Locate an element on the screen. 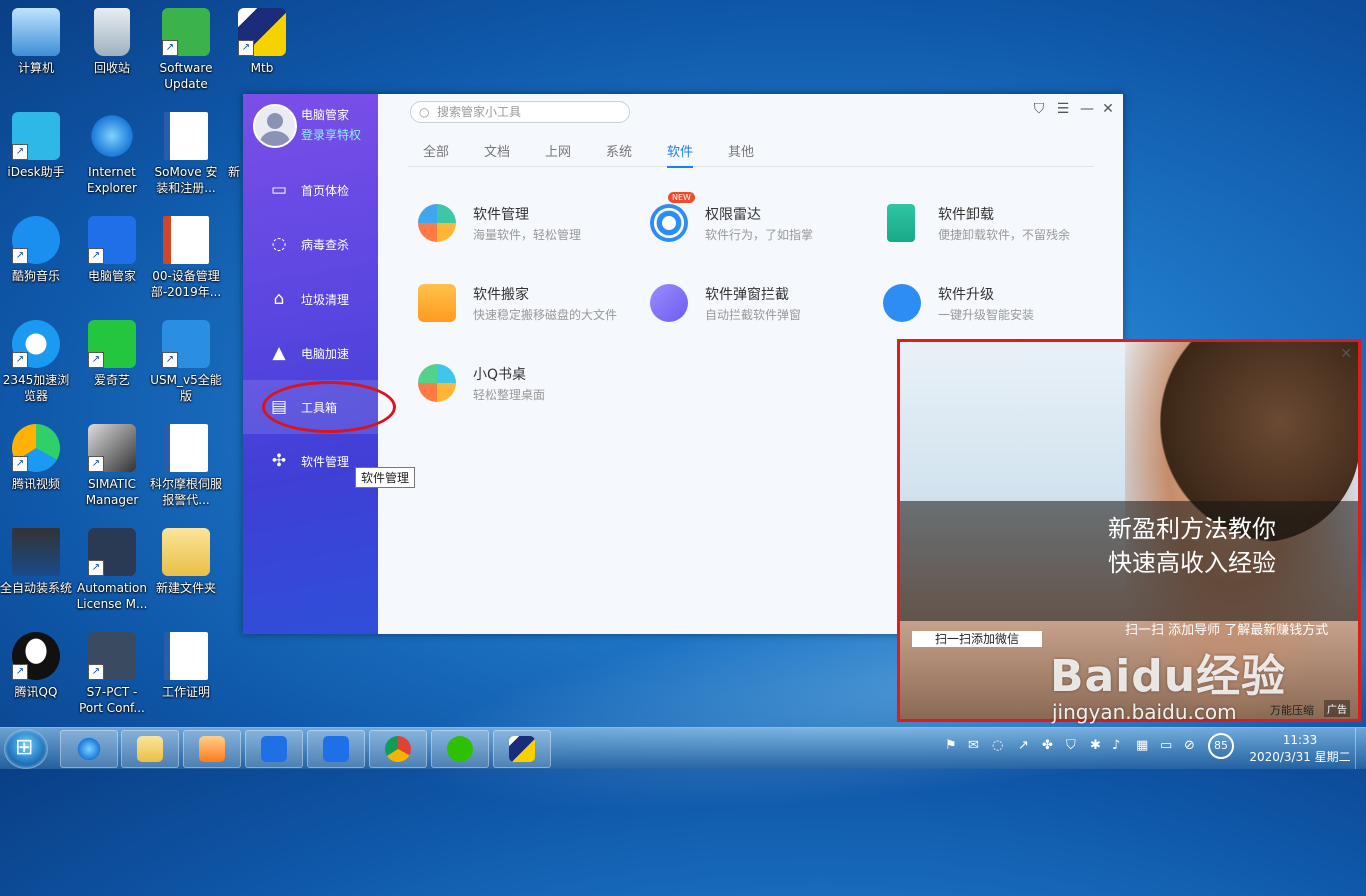  battery-badge: 85 is located at coordinates (1221, 746).